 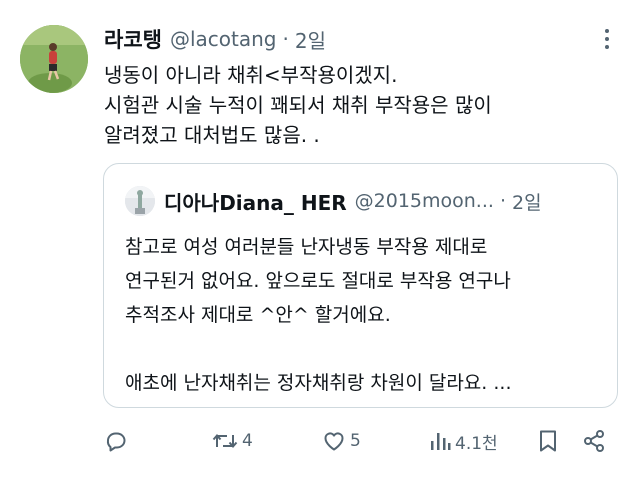 I want to click on more-options-icon, so click(x=607, y=39).